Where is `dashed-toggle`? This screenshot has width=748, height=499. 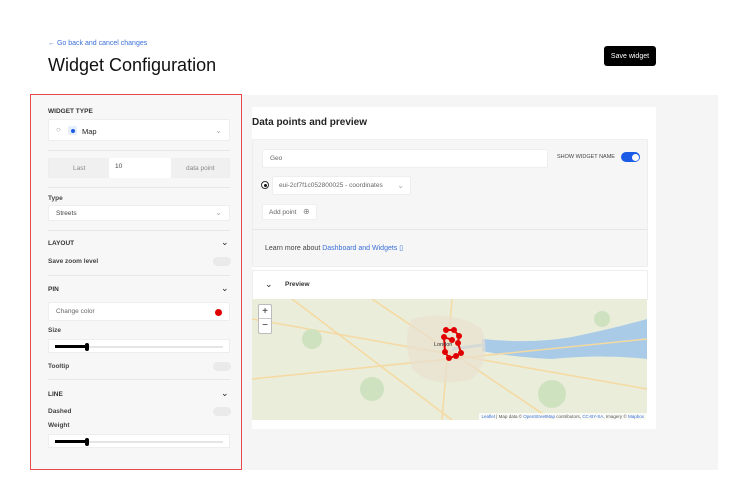 dashed-toggle is located at coordinates (222, 411).